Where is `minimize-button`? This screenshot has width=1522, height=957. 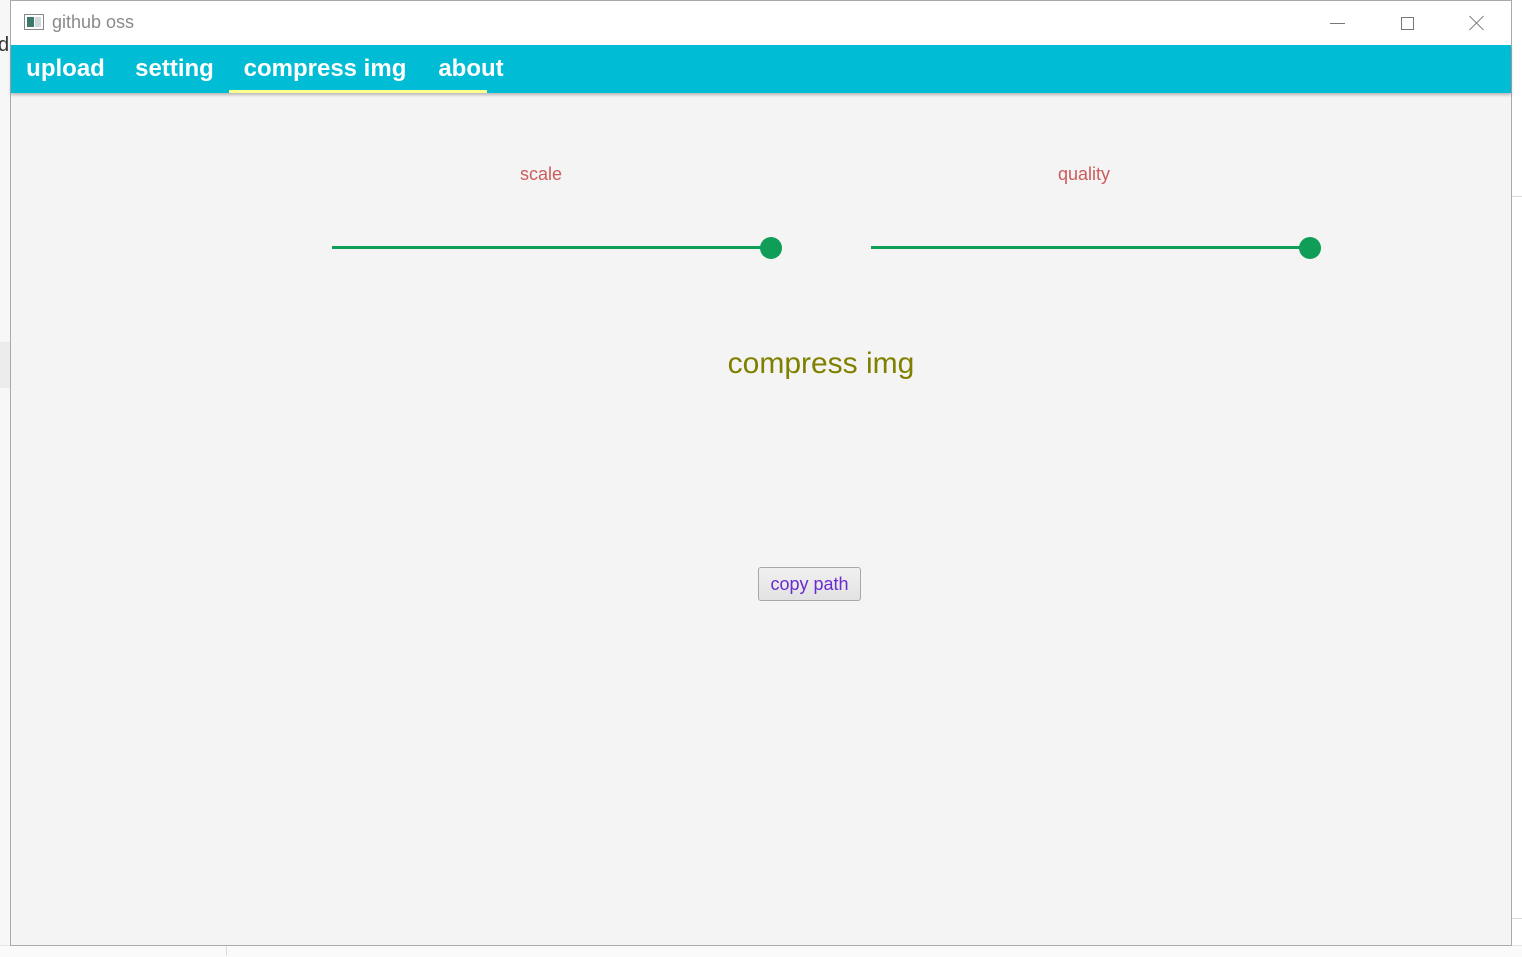
minimize-button is located at coordinates (1337, 23).